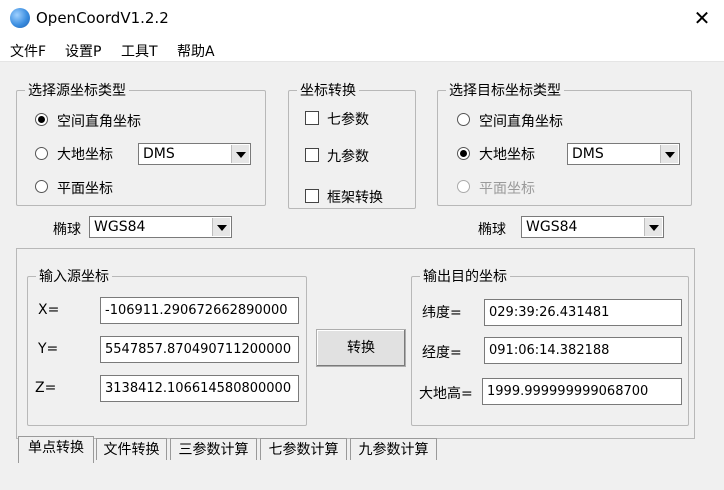 Image resolution: width=724 pixels, height=490 pixels. What do you see at coordinates (194, 154) in the screenshot?
I see `source-format-select: DMS` at bounding box center [194, 154].